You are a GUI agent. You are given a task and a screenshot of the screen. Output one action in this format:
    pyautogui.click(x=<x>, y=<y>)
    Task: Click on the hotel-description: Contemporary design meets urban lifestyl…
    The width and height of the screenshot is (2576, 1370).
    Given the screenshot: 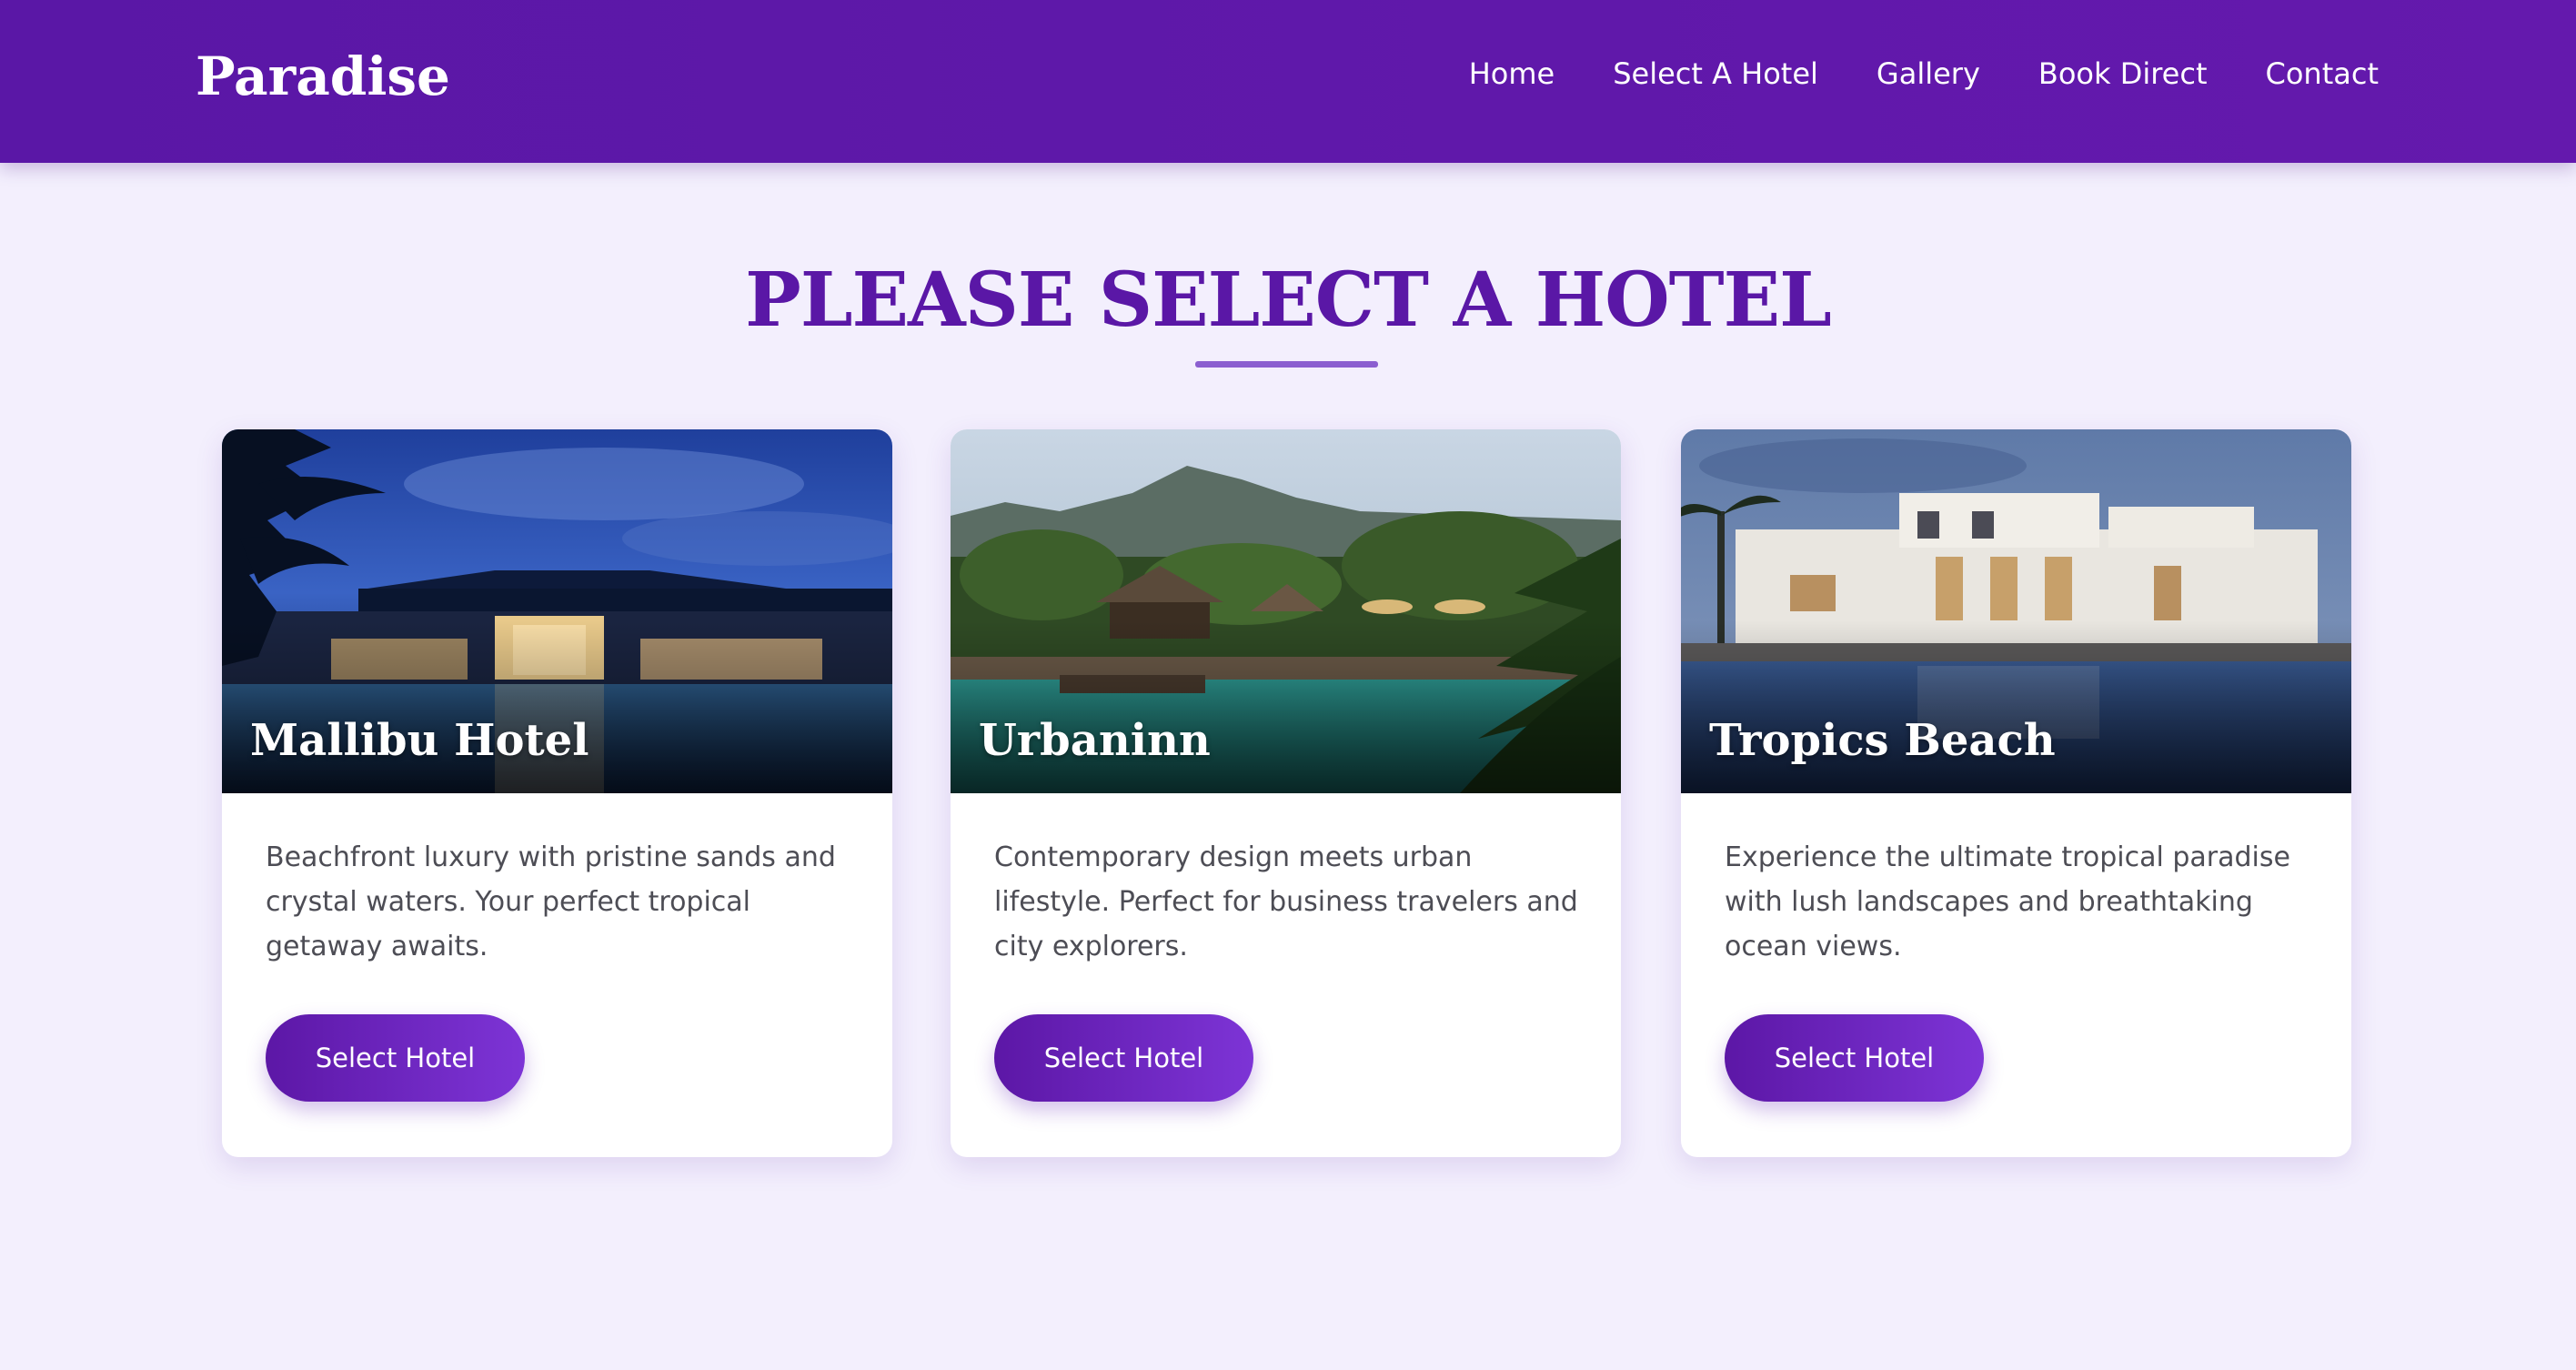 What is the action you would take?
    pyautogui.click(x=1286, y=901)
    